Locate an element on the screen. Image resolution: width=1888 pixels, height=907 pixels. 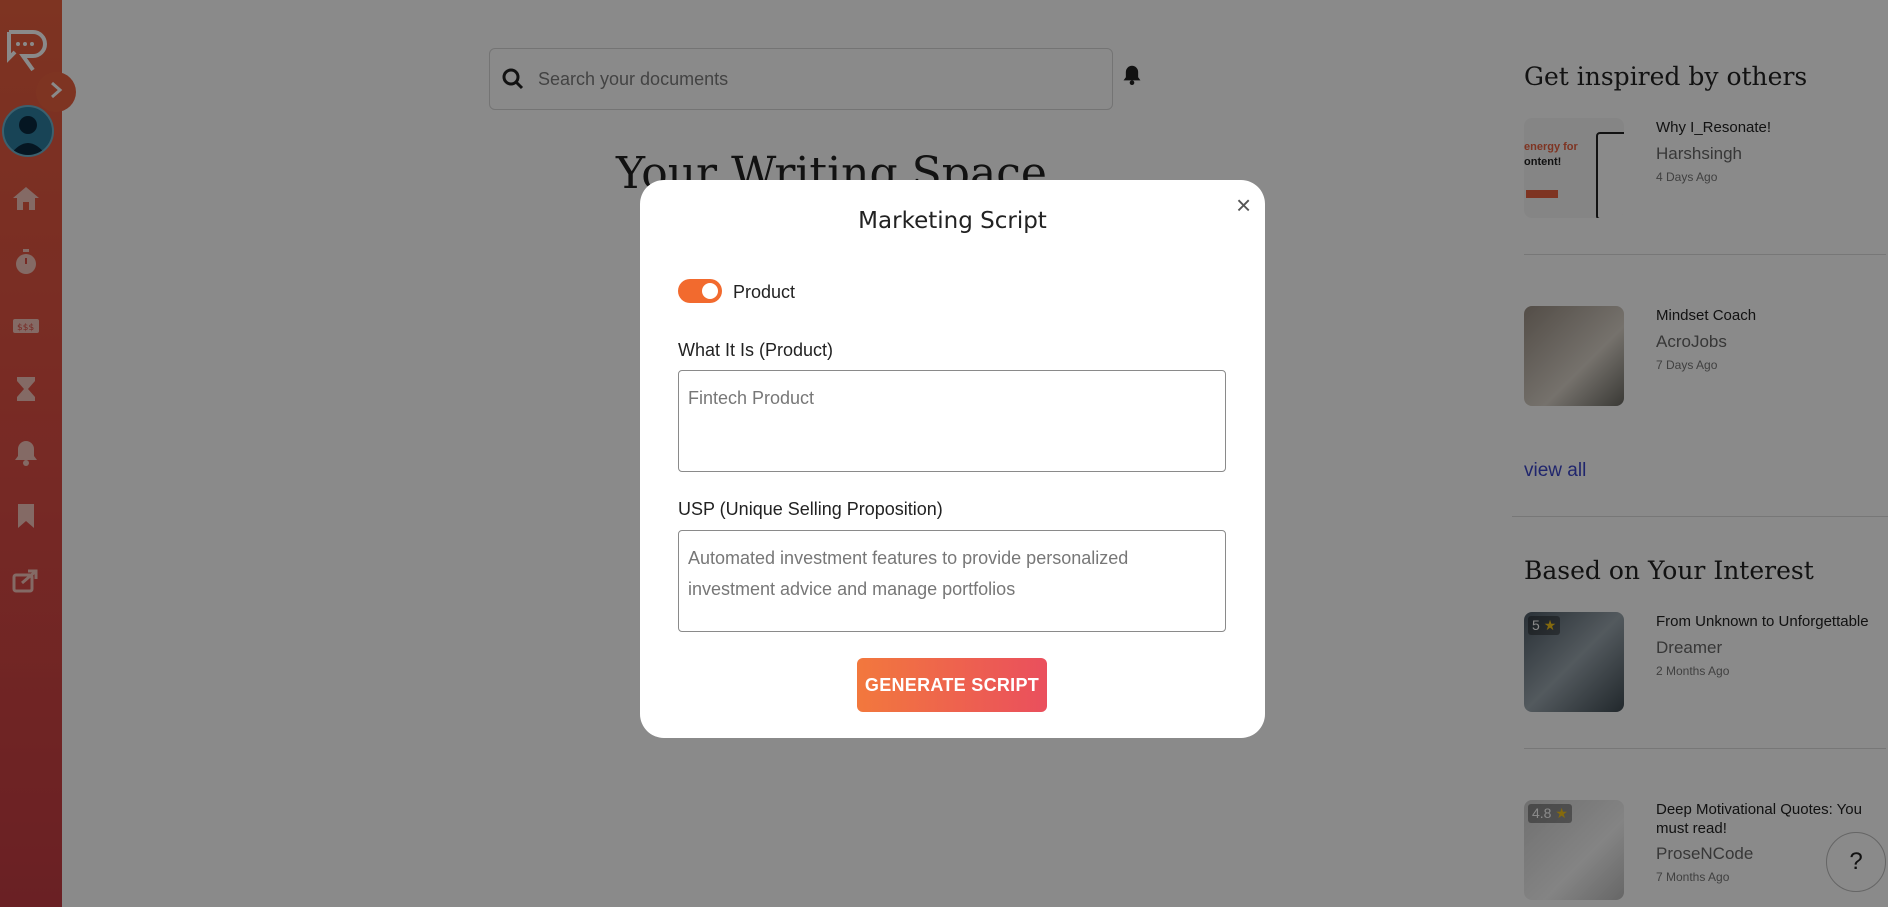
toggle-label: Product is located at coordinates (764, 292).